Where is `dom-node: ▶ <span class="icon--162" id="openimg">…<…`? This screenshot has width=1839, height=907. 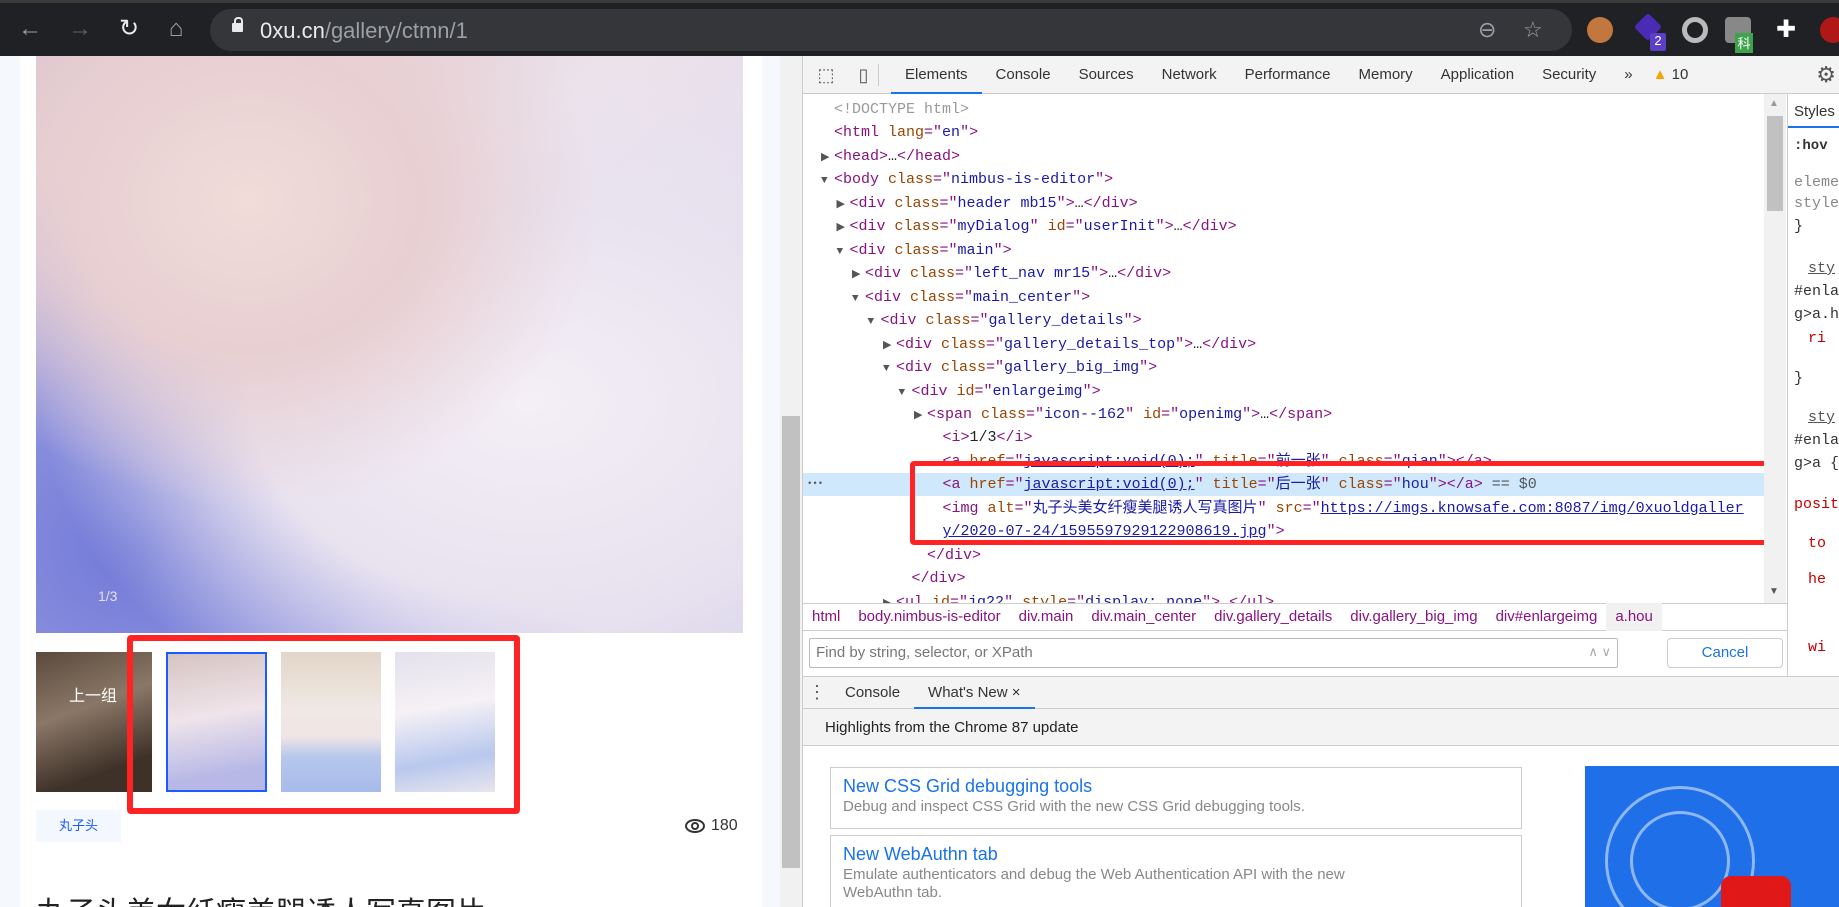
dom-node: ▶ <span class="icon--162" id="openimg">…<… is located at coordinates (1283, 414).